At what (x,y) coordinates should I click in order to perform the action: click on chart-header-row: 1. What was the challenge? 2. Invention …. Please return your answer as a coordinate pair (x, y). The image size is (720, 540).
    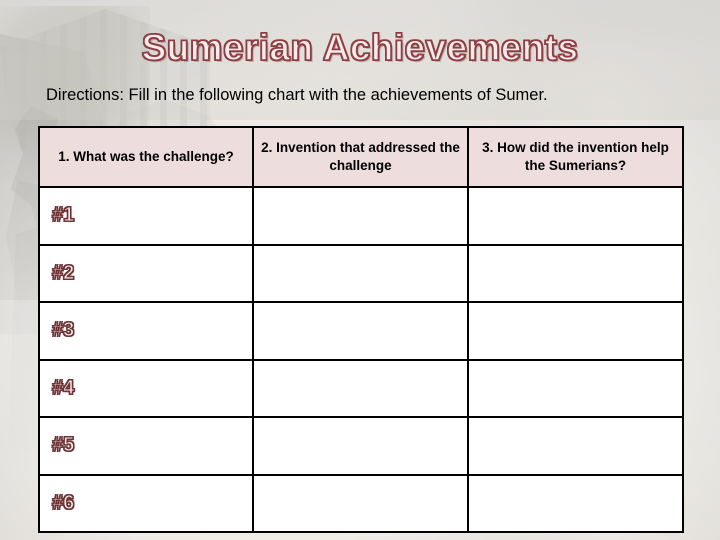
    Looking at the image, I should click on (361, 157).